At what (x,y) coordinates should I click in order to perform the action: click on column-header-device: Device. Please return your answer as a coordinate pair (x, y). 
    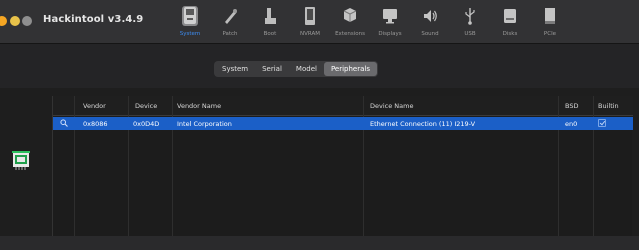
    Looking at the image, I should click on (146, 106).